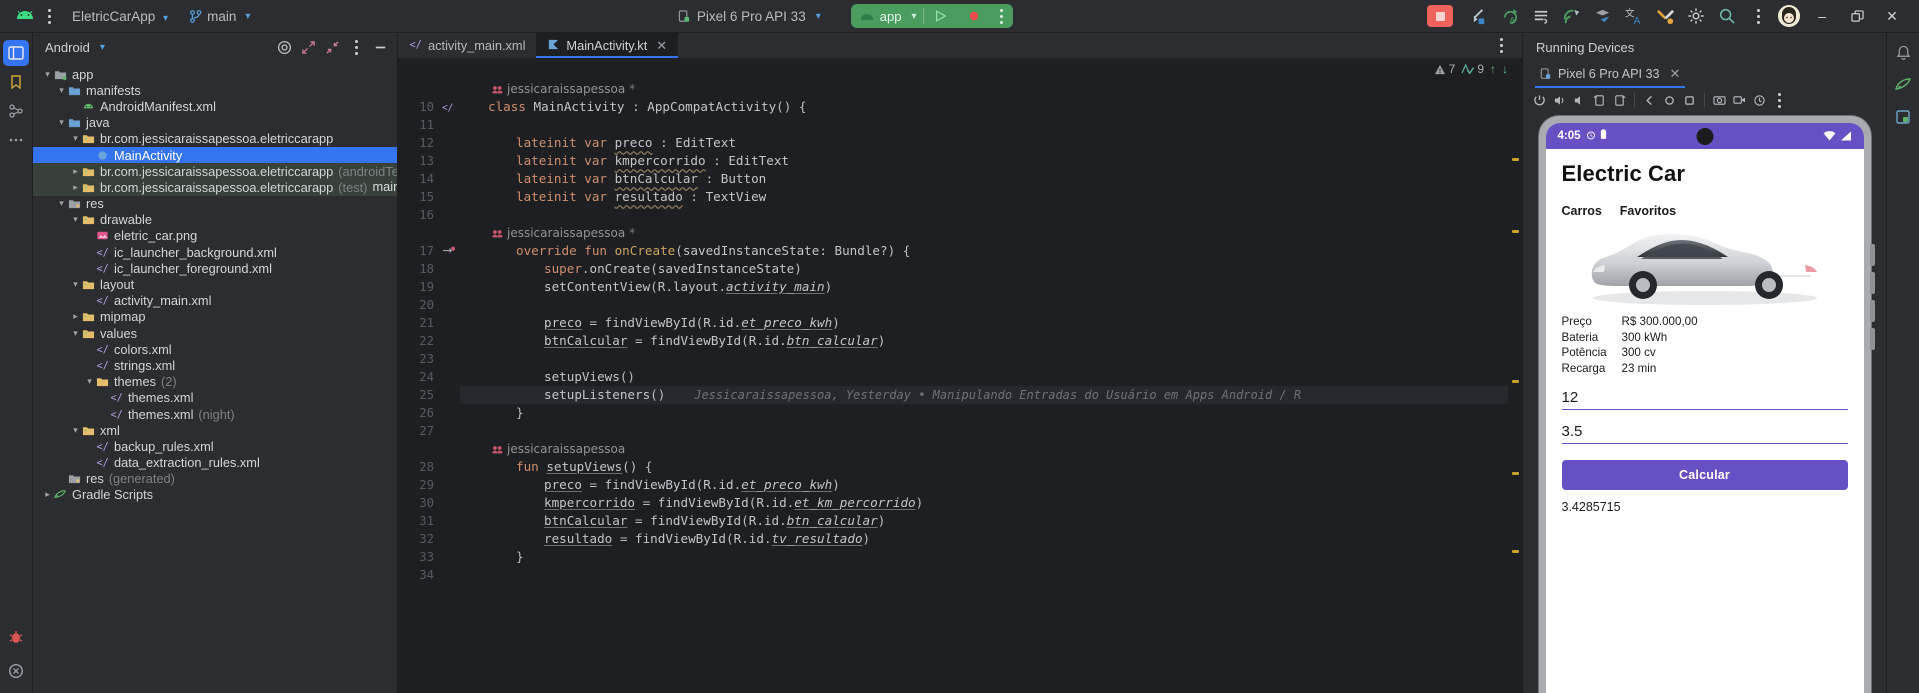  Describe the element at coordinates (1506, 45) in the screenshot. I see `editor-options-icon` at that location.